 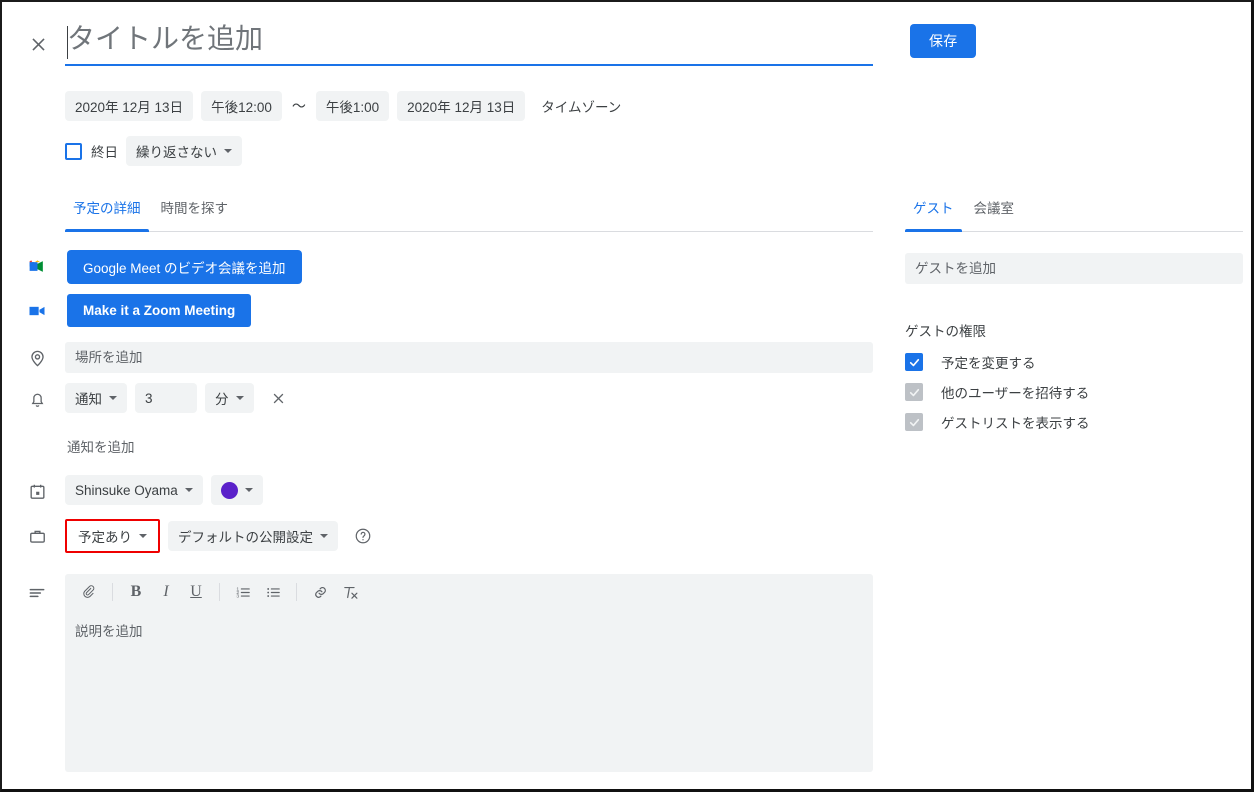 I want to click on calendar-row: Shinsuke Oyama, so click(x=164, y=490).